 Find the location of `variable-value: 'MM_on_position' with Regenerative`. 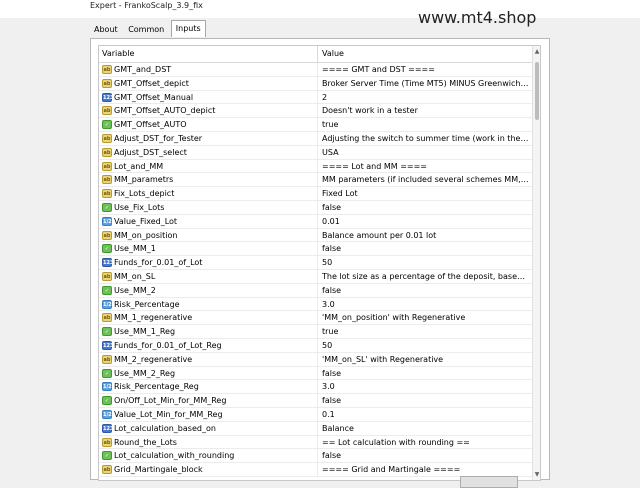

variable-value: 'MM_on_position' with Regenerative is located at coordinates (426, 317).